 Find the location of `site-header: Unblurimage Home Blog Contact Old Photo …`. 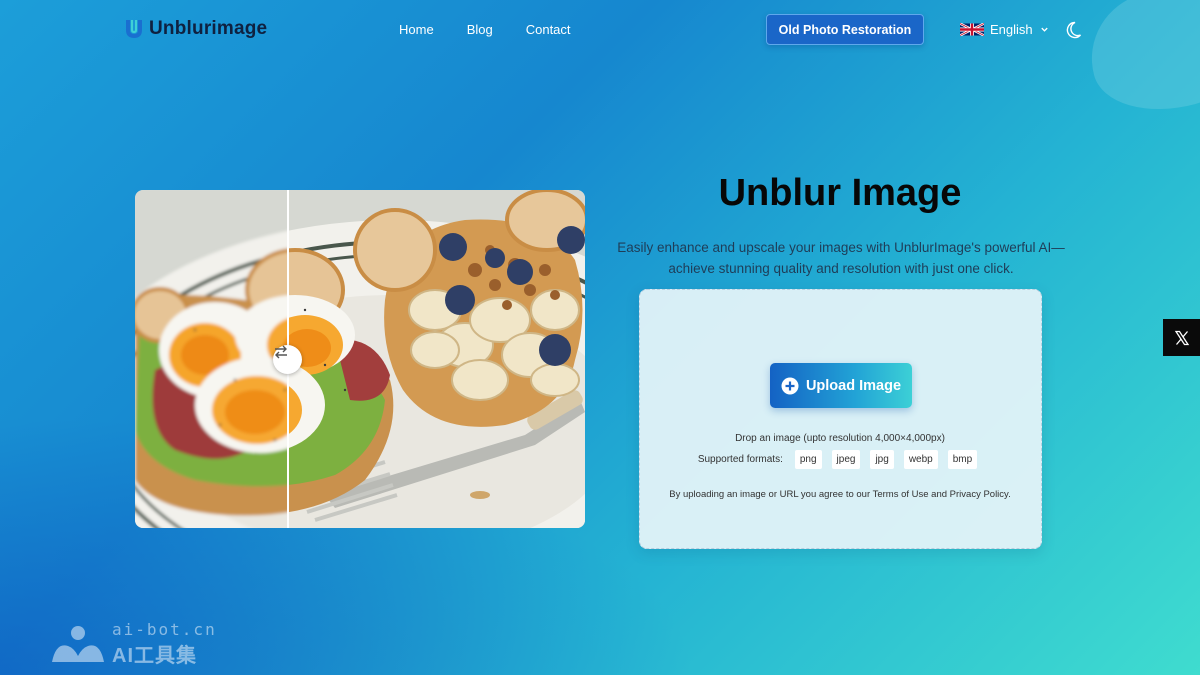

site-header: Unblurimage Home Blog Contact Old Photo … is located at coordinates (600, 30).